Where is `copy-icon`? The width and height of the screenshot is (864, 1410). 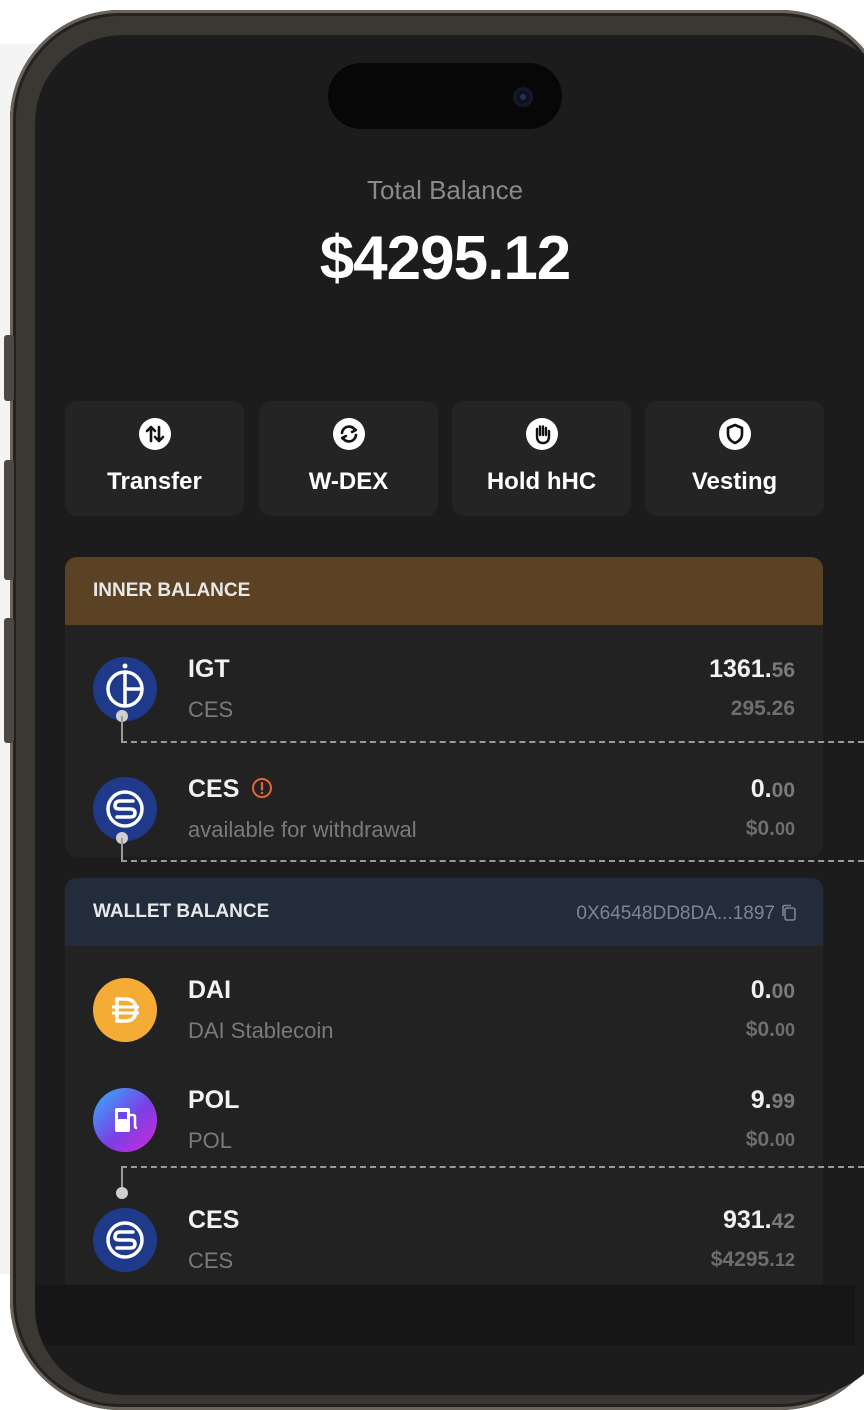
copy-icon is located at coordinates (788, 912).